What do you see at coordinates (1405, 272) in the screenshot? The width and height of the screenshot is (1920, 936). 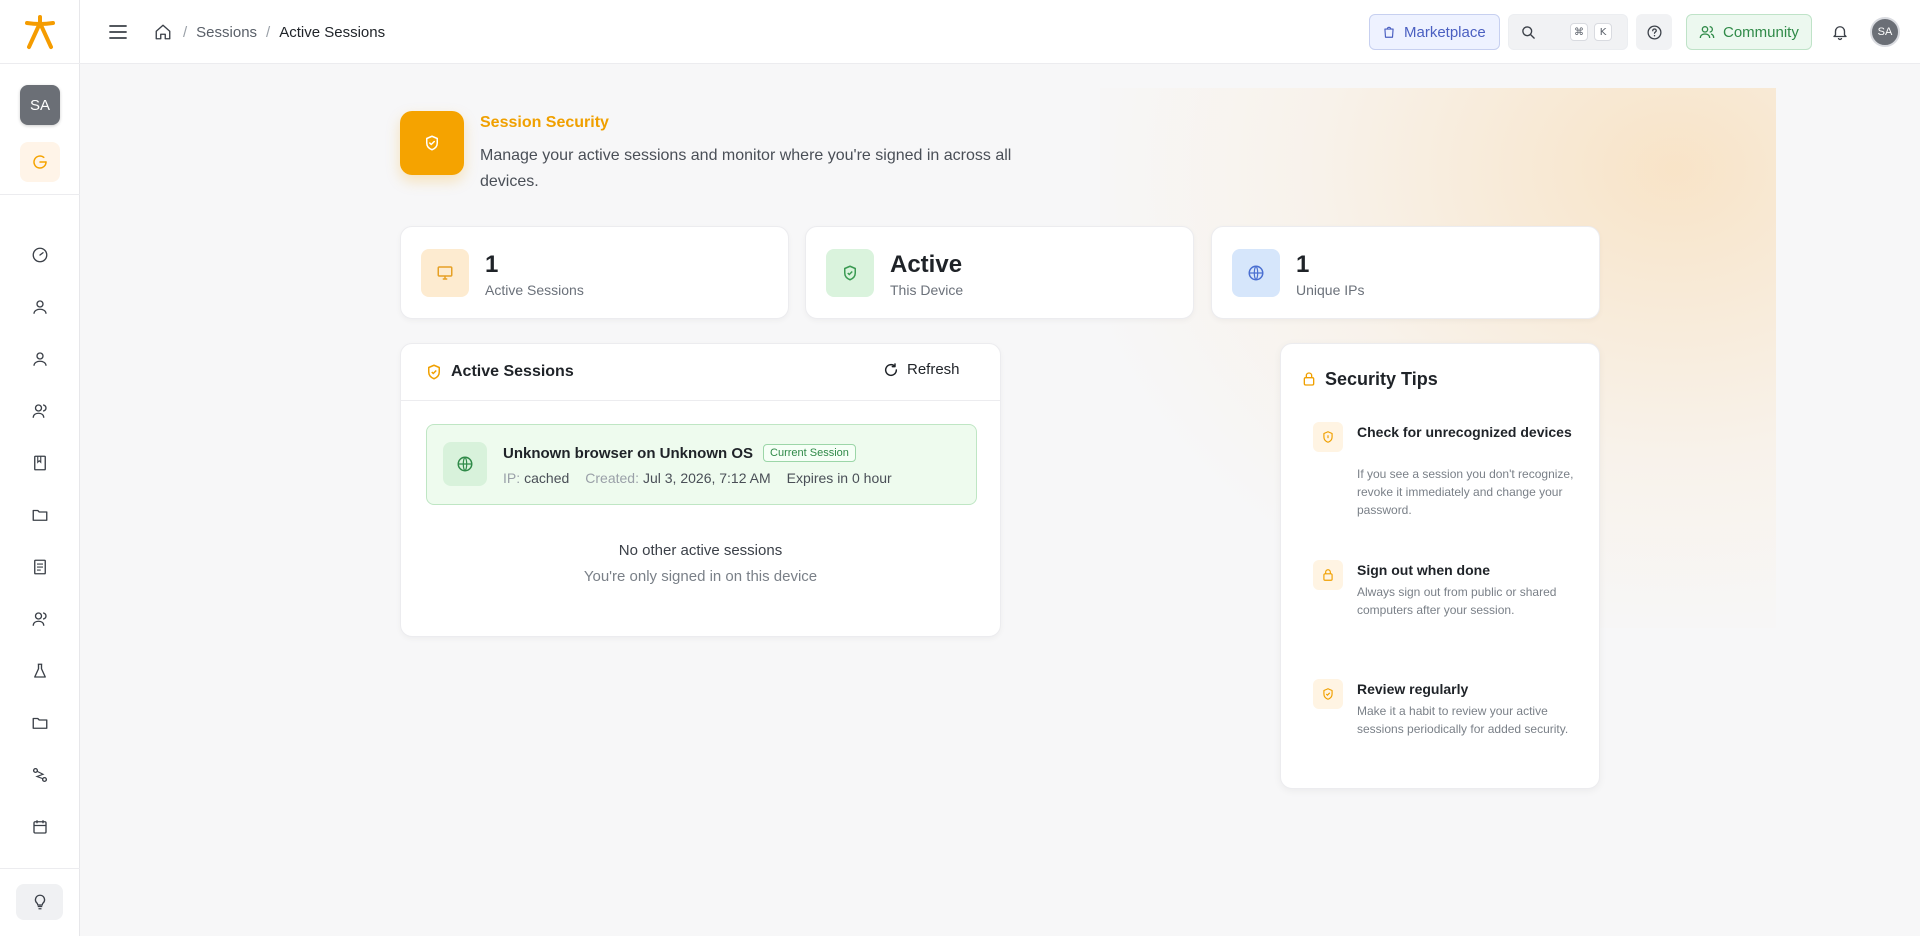 I see `stat-card-unique-ips: 1 Unique IPs` at bounding box center [1405, 272].